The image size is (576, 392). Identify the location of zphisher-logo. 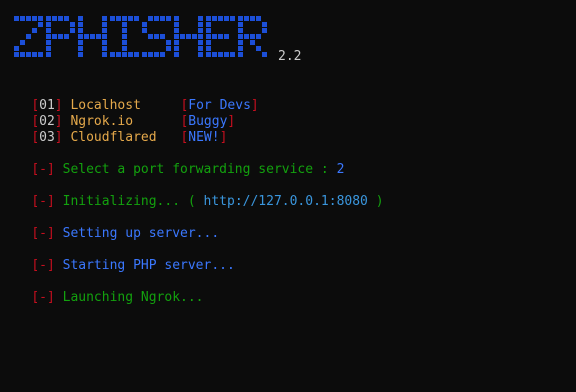
(143, 38).